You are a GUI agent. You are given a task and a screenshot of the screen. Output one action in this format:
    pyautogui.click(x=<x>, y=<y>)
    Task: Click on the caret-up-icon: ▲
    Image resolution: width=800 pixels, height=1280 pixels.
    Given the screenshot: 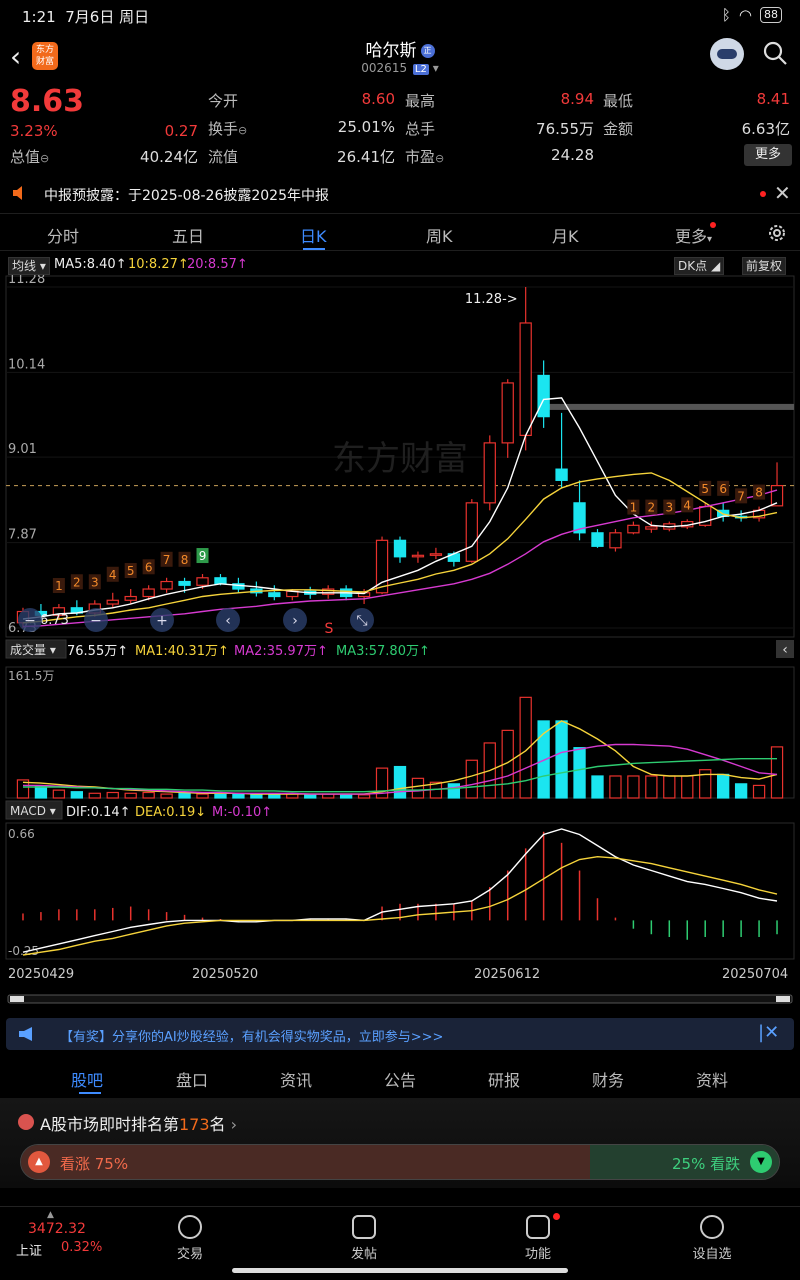 What is the action you would take?
    pyautogui.click(x=50, y=1215)
    